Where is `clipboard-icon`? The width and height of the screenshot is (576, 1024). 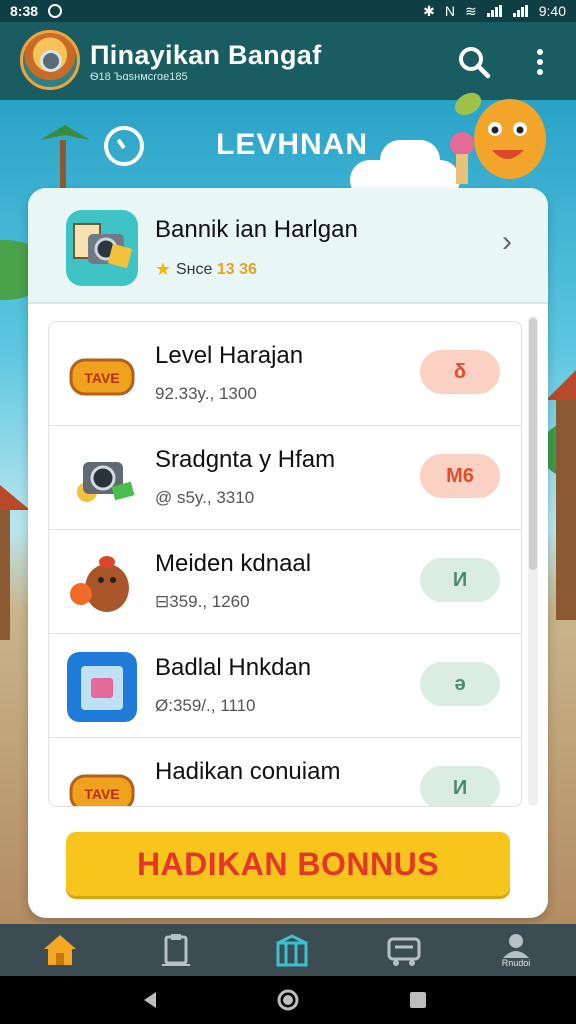 clipboard-icon is located at coordinates (176, 950).